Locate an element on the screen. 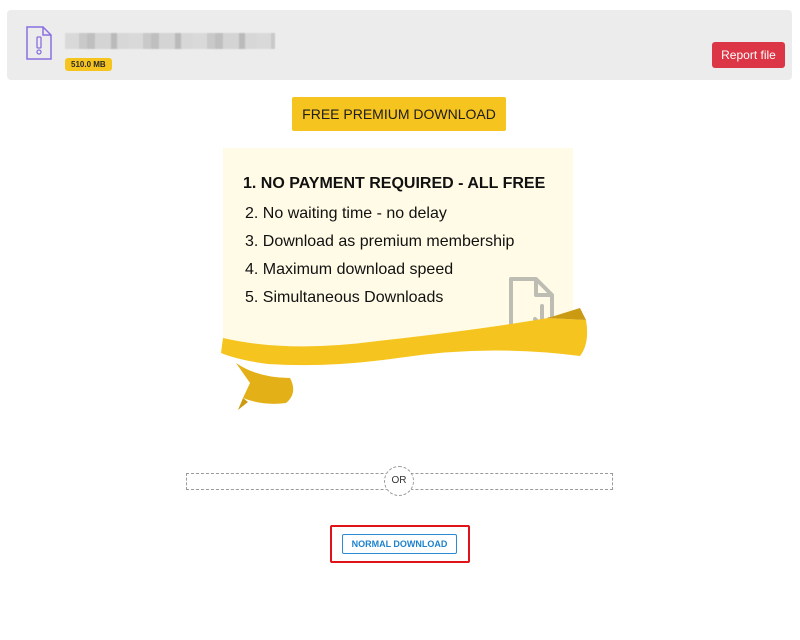 Image resolution: width=800 pixels, height=640 pixels. ribbon-decoration is located at coordinates (404, 359).